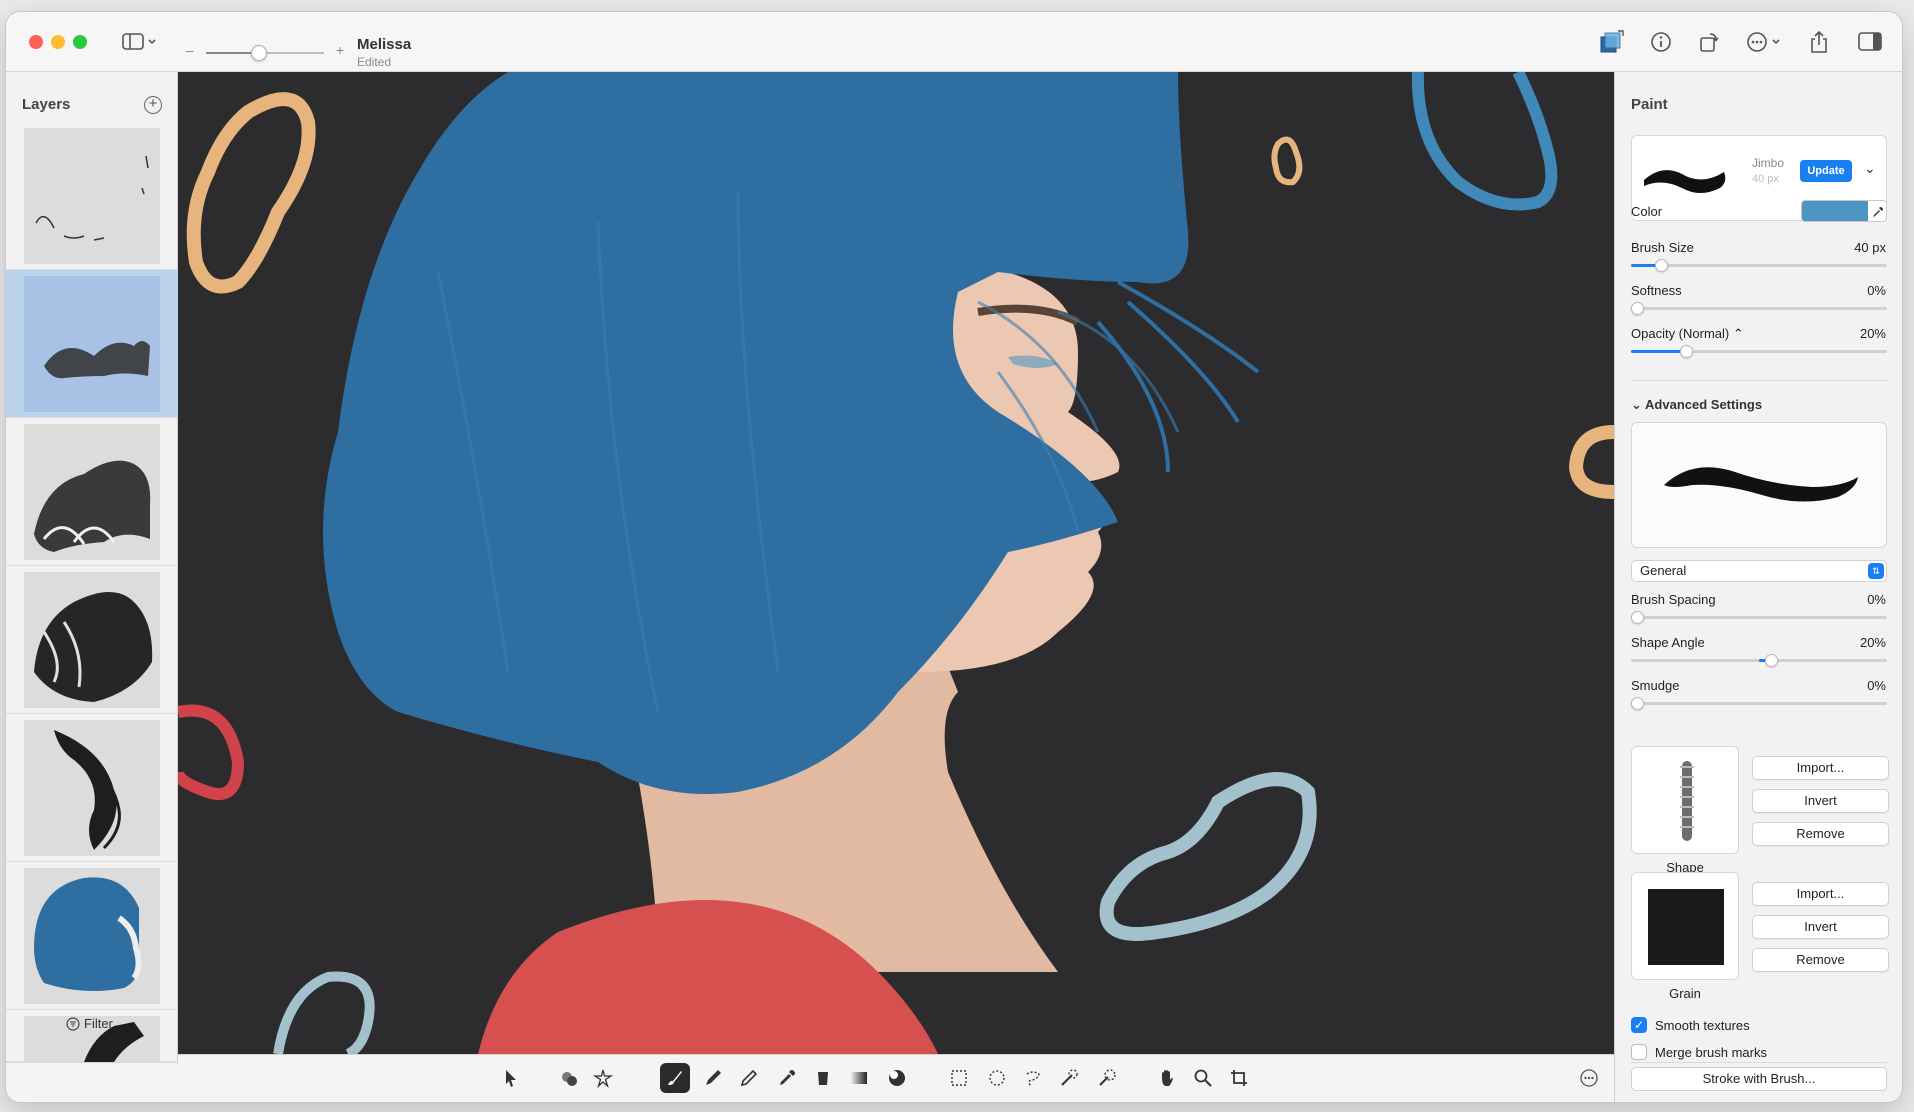 The height and width of the screenshot is (1112, 1914). What do you see at coordinates (1649, 104) in the screenshot?
I see `paint-title: Paint` at bounding box center [1649, 104].